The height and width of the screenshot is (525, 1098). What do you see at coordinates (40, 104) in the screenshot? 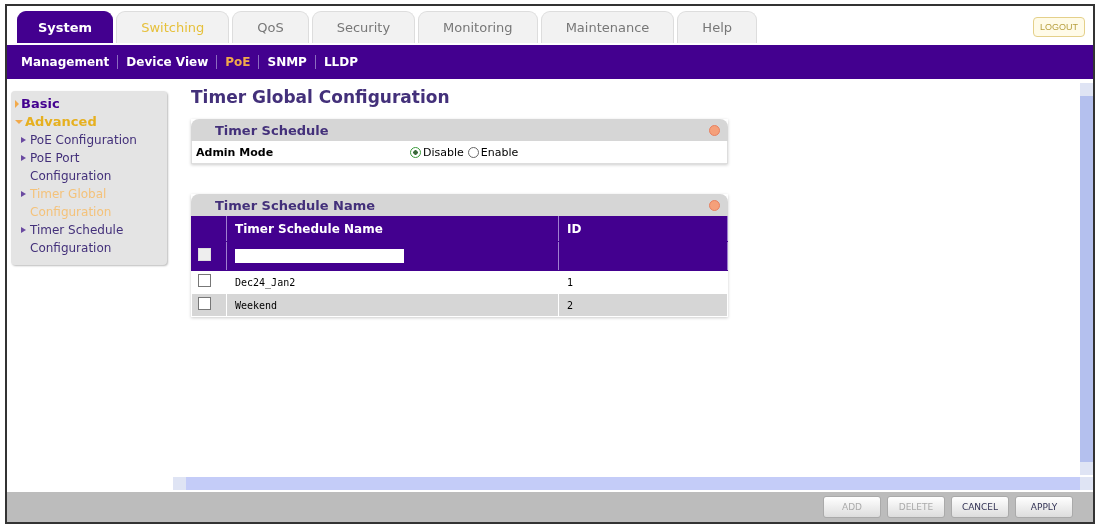
I see `sidebar-item: Basic` at bounding box center [40, 104].